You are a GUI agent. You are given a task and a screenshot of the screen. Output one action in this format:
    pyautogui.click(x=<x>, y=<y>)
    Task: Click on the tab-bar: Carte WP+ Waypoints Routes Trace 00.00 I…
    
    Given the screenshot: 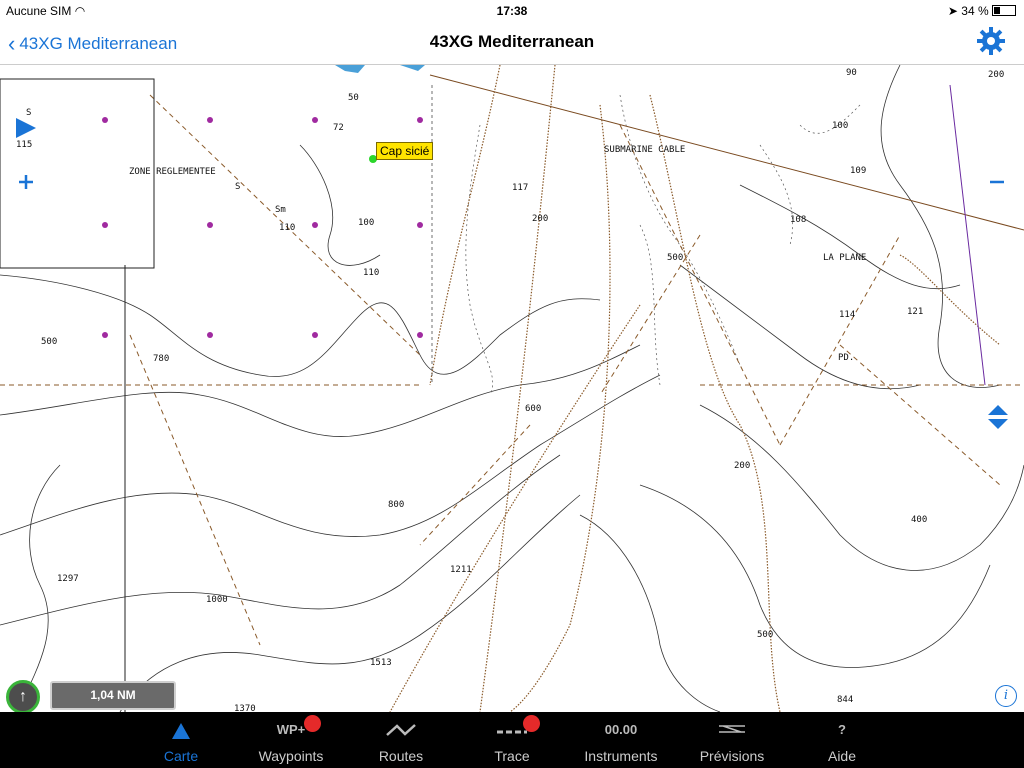 What is the action you would take?
    pyautogui.click(x=512, y=740)
    